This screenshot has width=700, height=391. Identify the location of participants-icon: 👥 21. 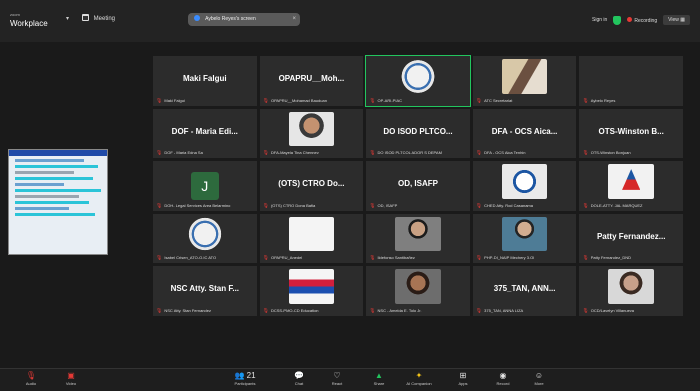
(245, 375).